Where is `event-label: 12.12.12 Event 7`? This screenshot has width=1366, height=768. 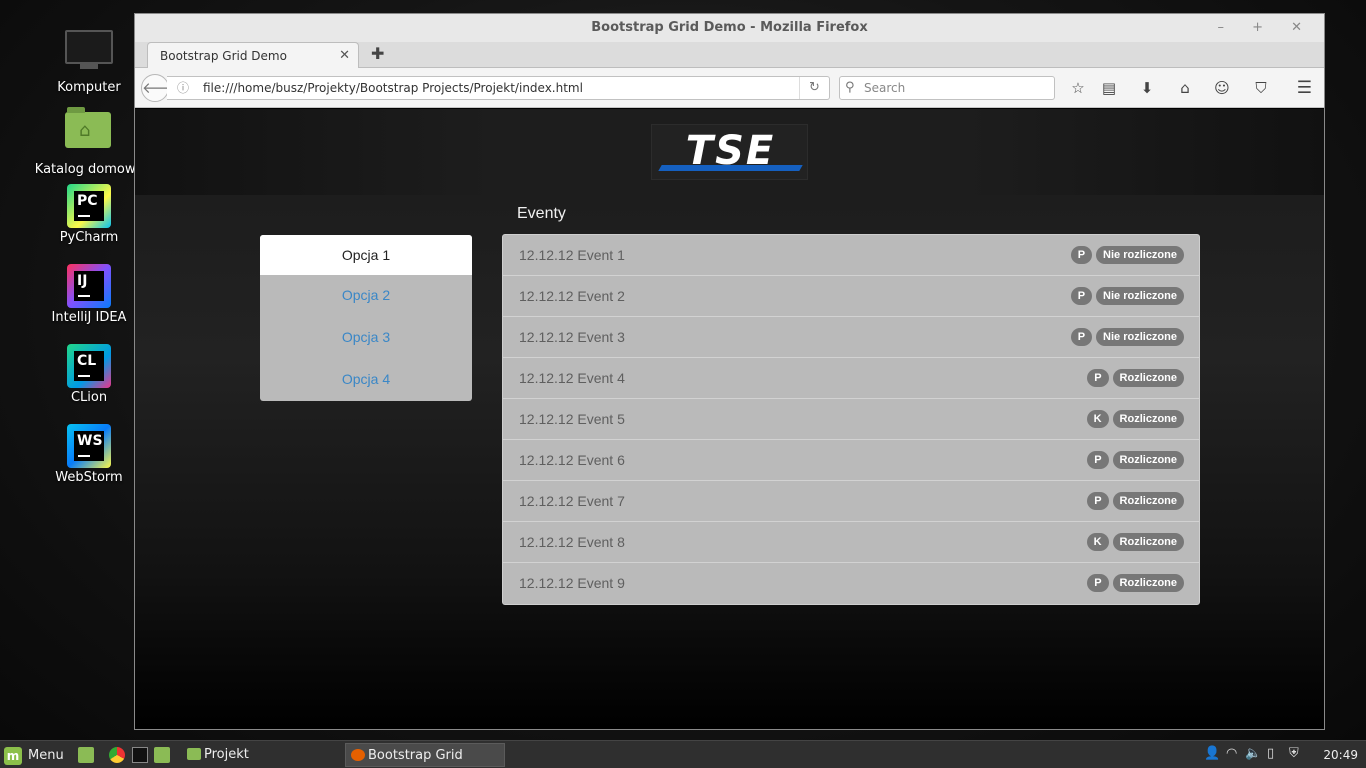
event-label: 12.12.12 Event 7 is located at coordinates (572, 501).